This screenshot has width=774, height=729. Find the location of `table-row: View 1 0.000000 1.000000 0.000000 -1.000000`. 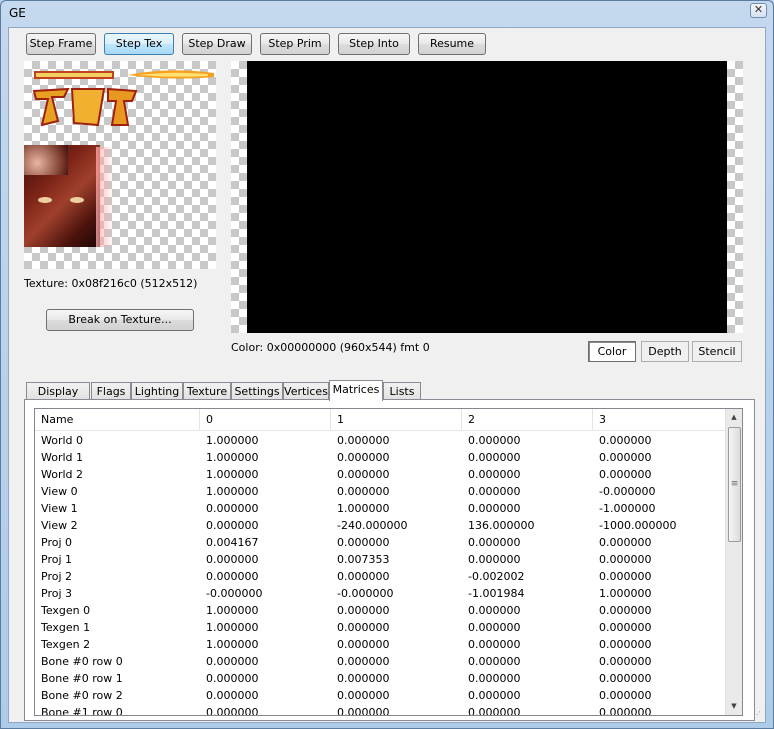

table-row: View 1 0.000000 1.000000 0.000000 -1.000000 is located at coordinates (381, 508).